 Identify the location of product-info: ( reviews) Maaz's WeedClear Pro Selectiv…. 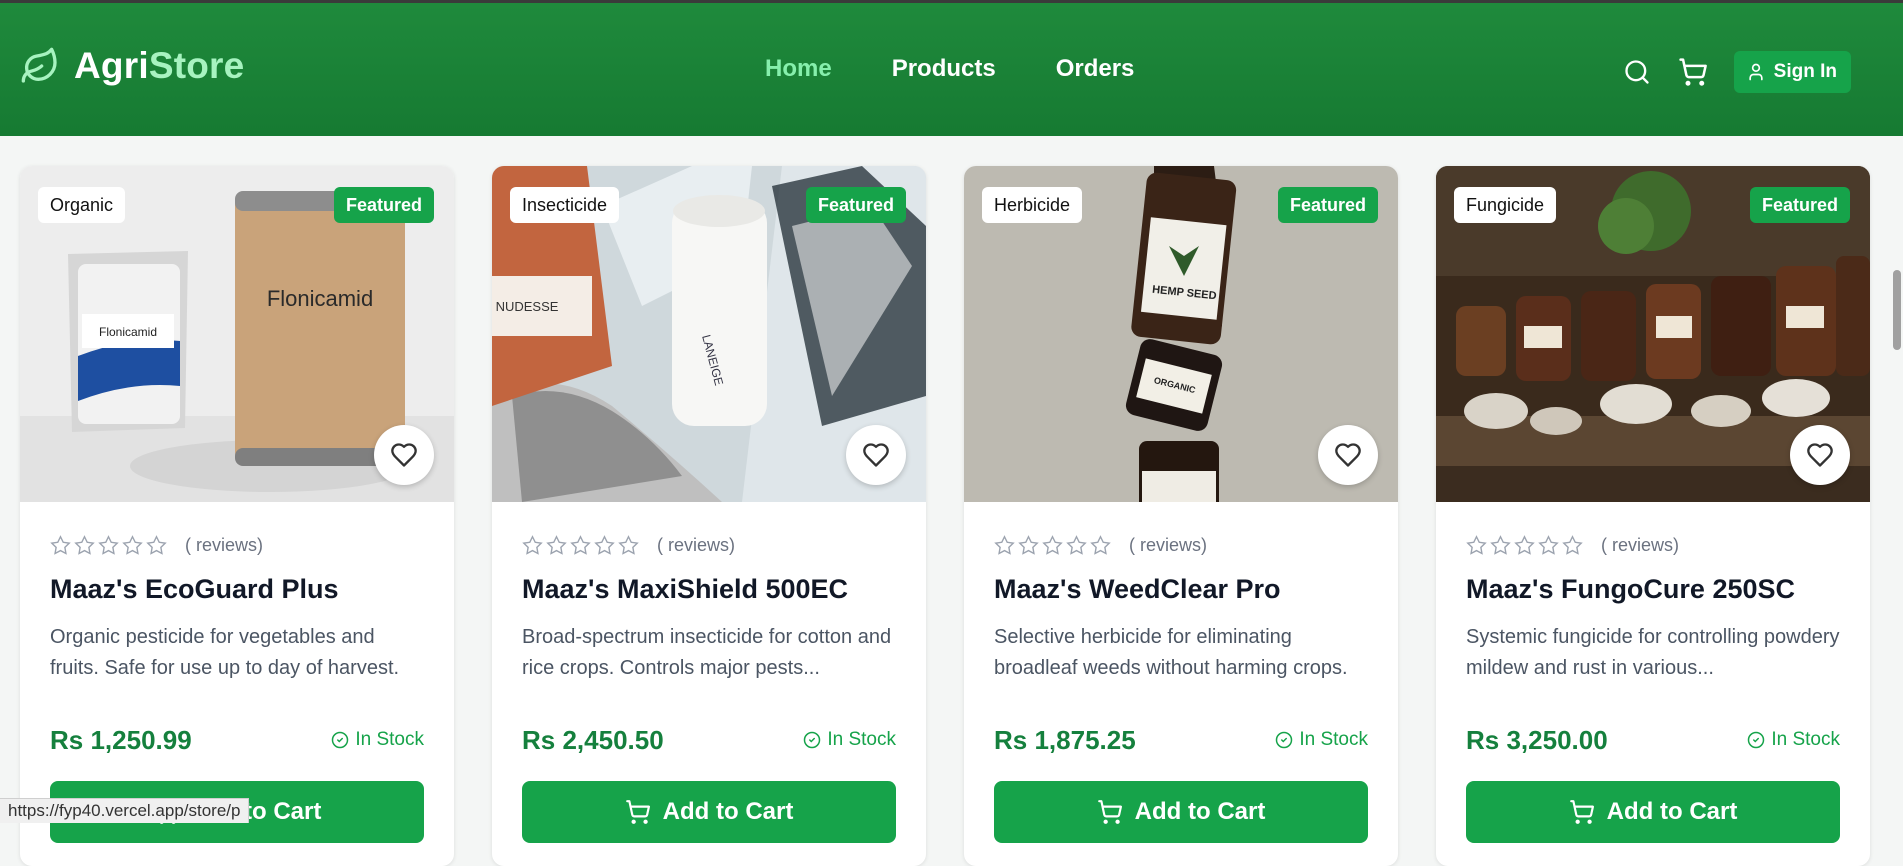
(1181, 687).